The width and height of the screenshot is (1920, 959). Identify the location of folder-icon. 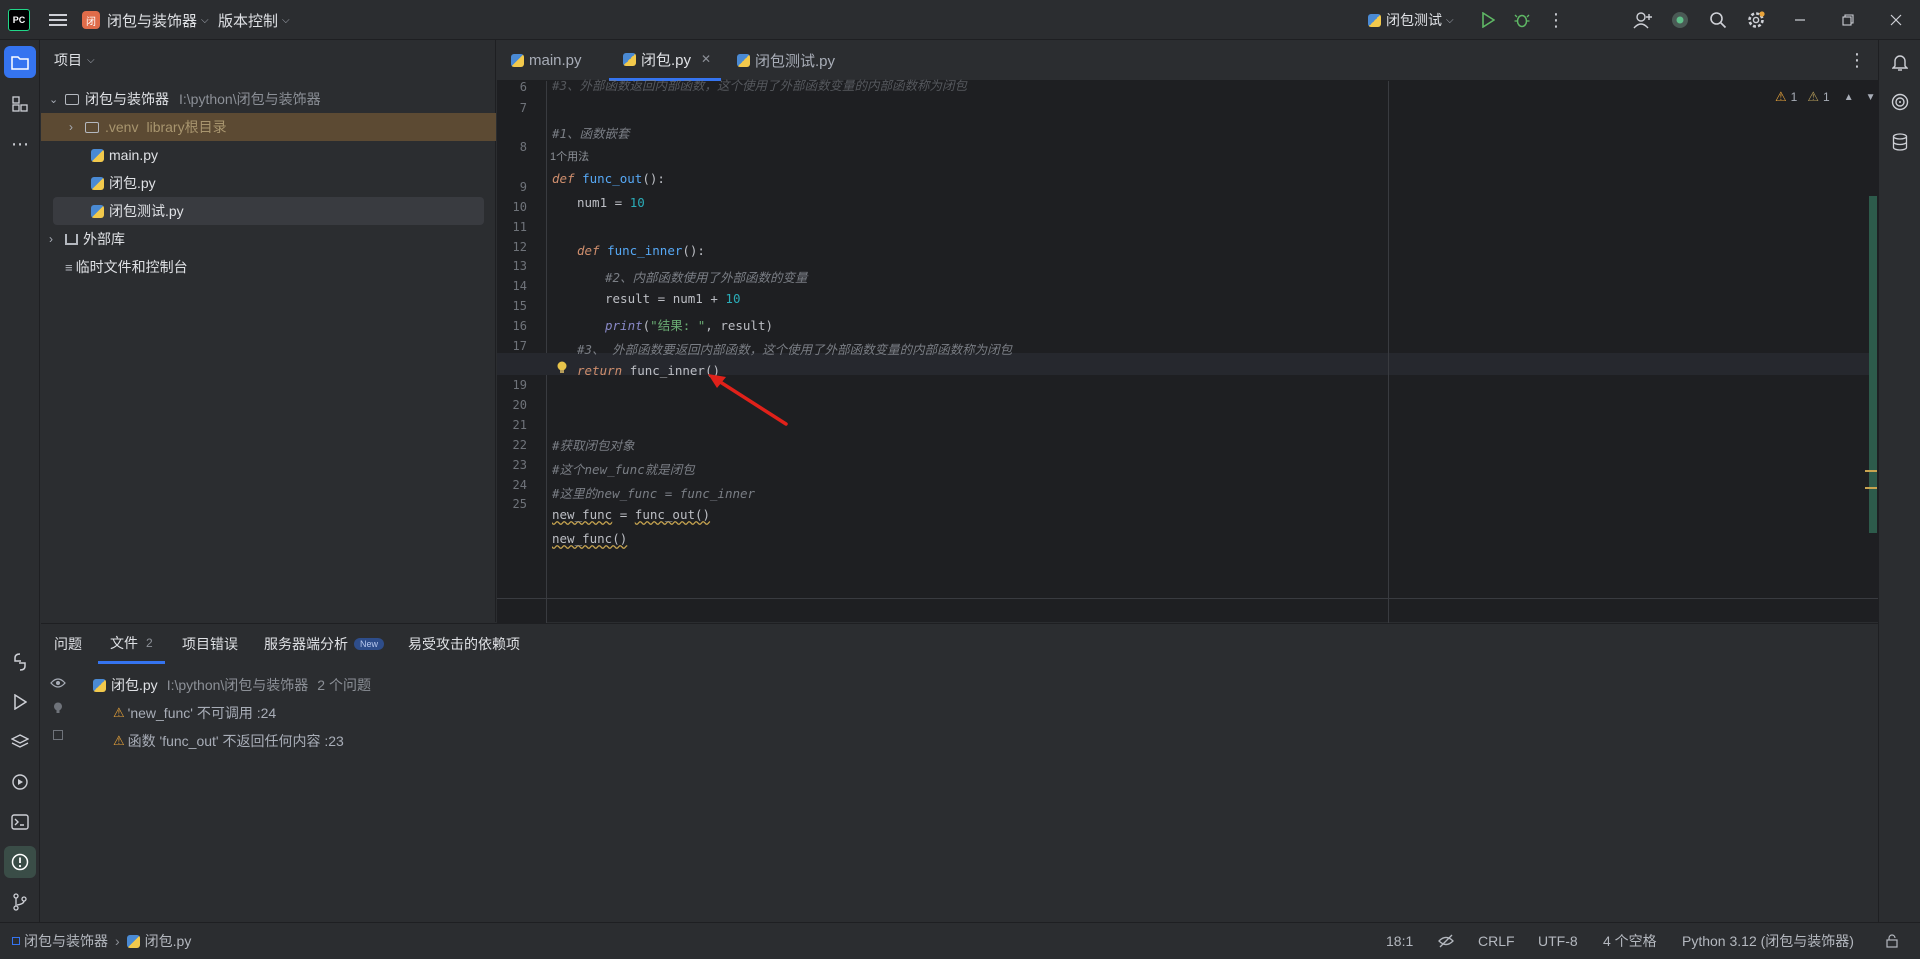
(72, 99).